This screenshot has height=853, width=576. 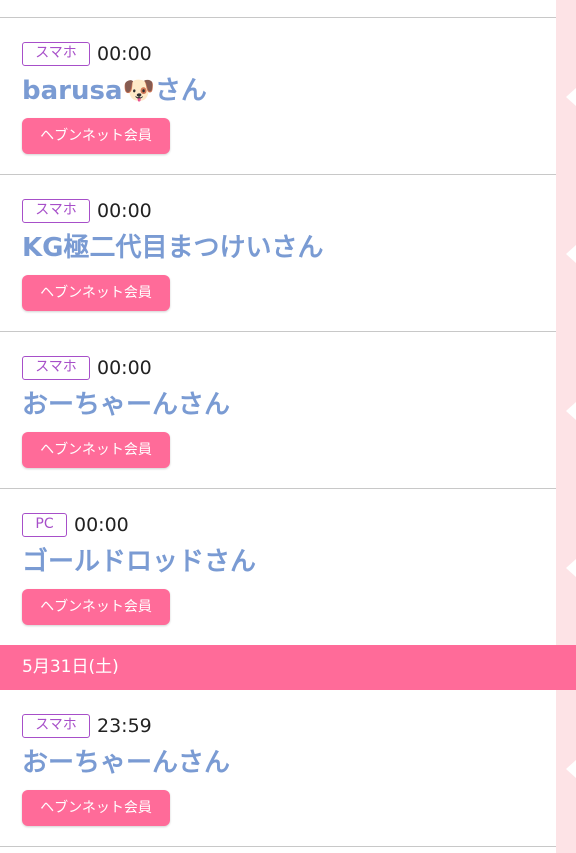 I want to click on sidebar-strip, so click(x=566, y=426).